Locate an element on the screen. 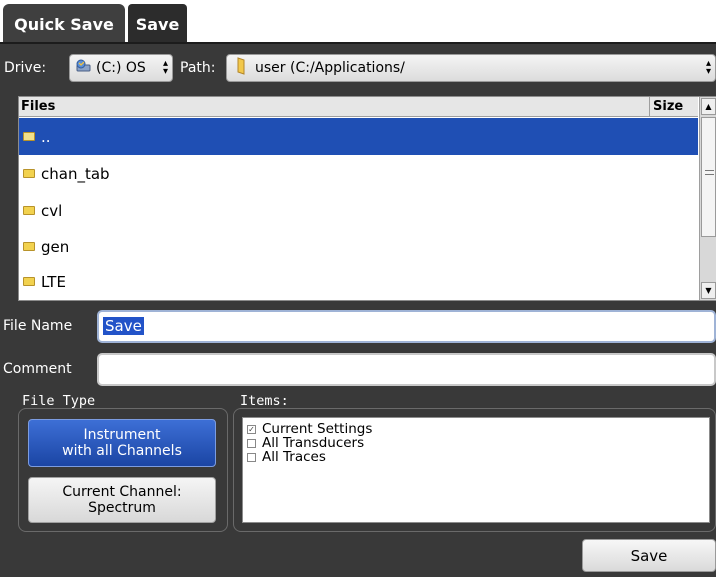 This screenshot has width=716, height=577. file-row: LTE is located at coordinates (358, 281).